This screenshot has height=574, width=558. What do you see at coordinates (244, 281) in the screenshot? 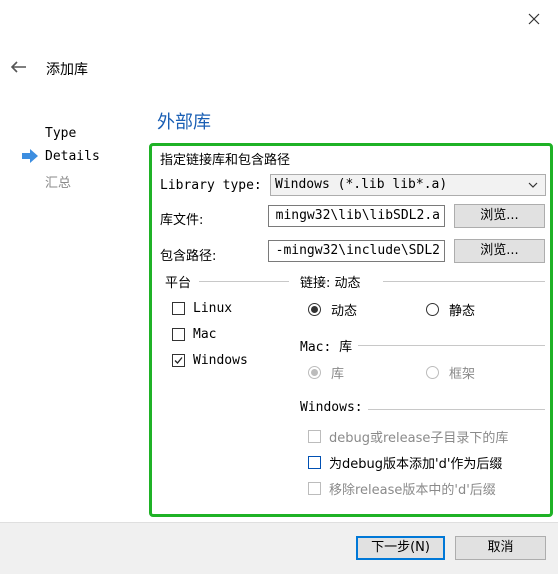
I see `platform-divider` at bounding box center [244, 281].